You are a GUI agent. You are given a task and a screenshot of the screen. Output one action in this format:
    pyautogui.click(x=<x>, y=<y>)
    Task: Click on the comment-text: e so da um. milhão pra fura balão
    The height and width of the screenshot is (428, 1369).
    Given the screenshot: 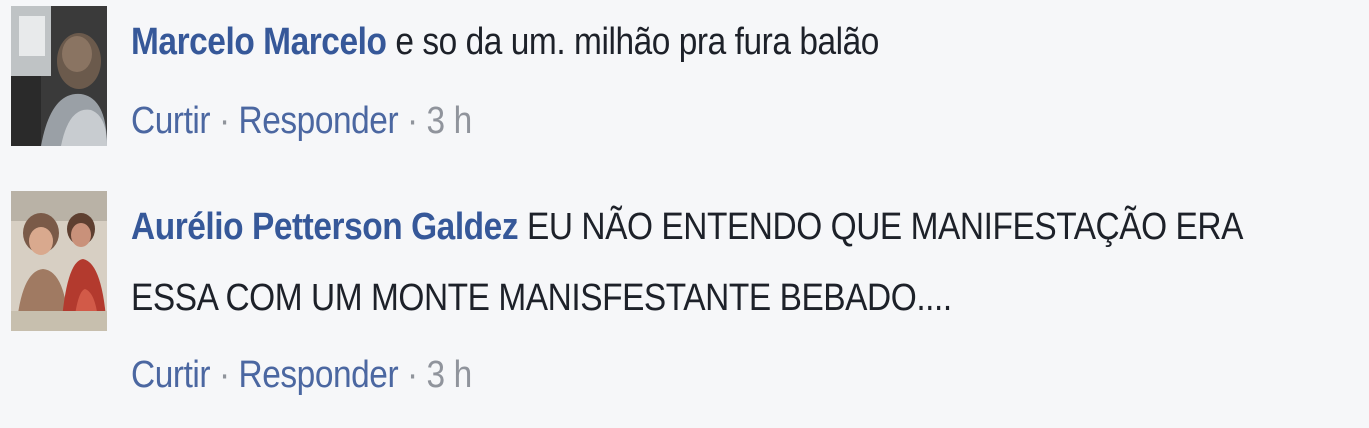 What is the action you would take?
    pyautogui.click(x=637, y=42)
    